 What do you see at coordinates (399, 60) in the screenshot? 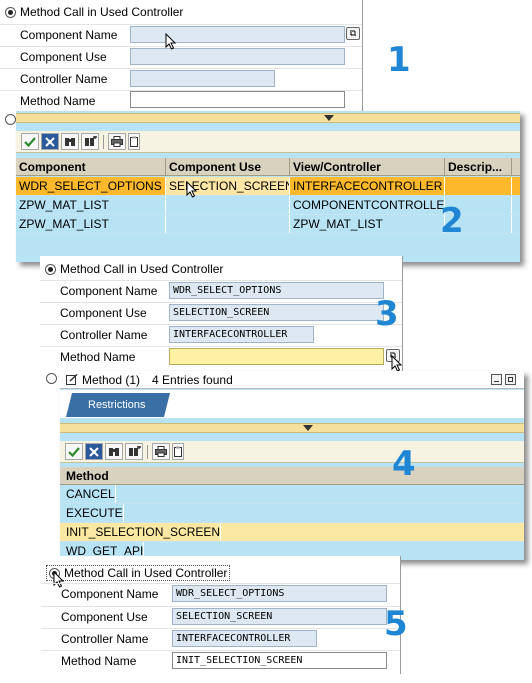
I see `step-number-1: 1` at bounding box center [399, 60].